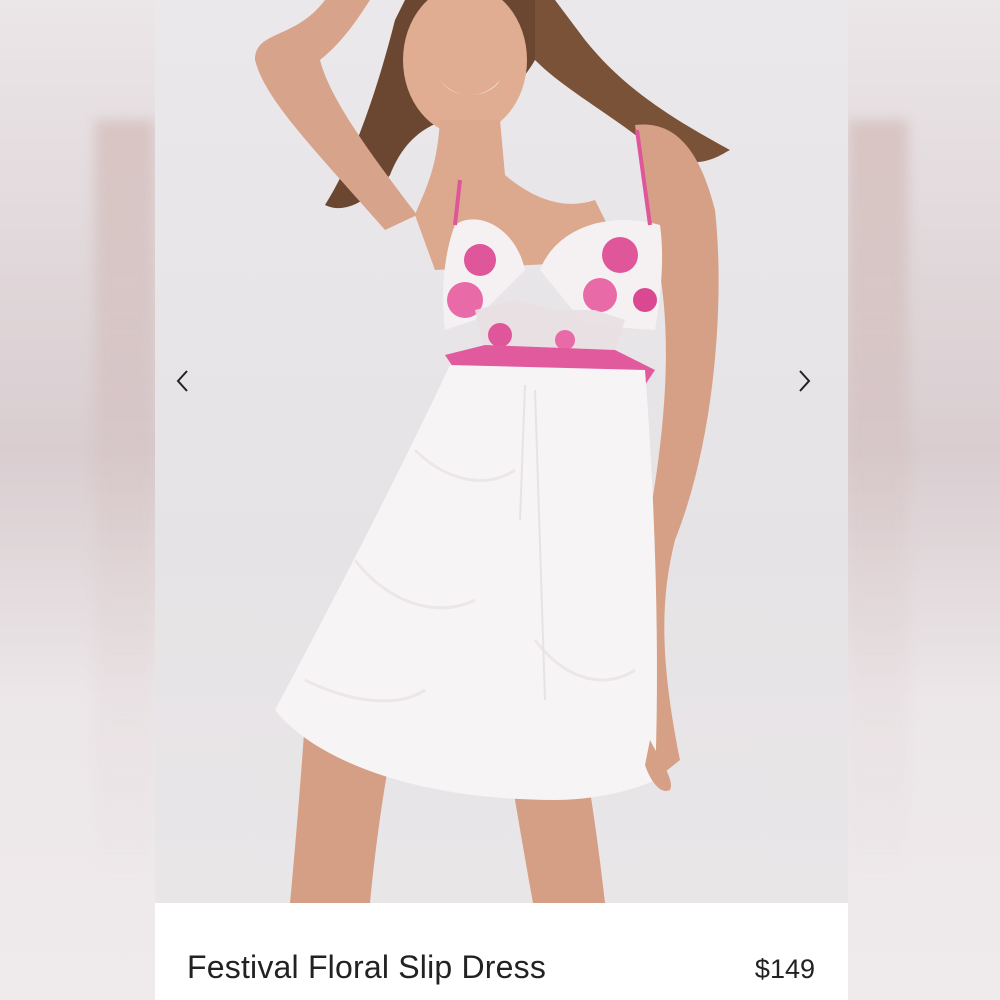 The height and width of the screenshot is (1000, 1000). I want to click on chevron-right-icon, so click(805, 381).